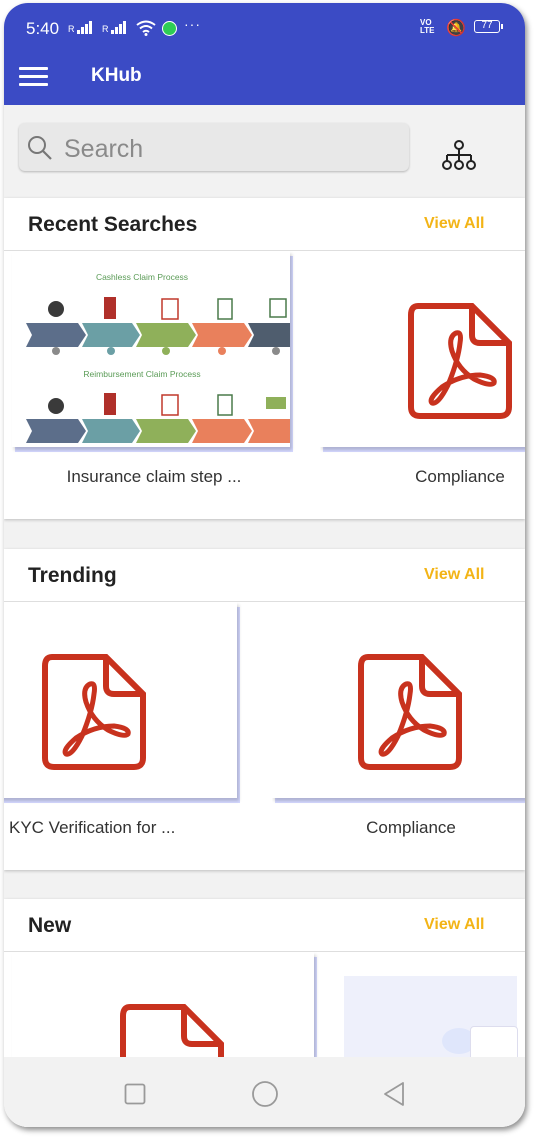  What do you see at coordinates (264, 224) in the screenshot?
I see `section-header: Recent Searches View All` at bounding box center [264, 224].